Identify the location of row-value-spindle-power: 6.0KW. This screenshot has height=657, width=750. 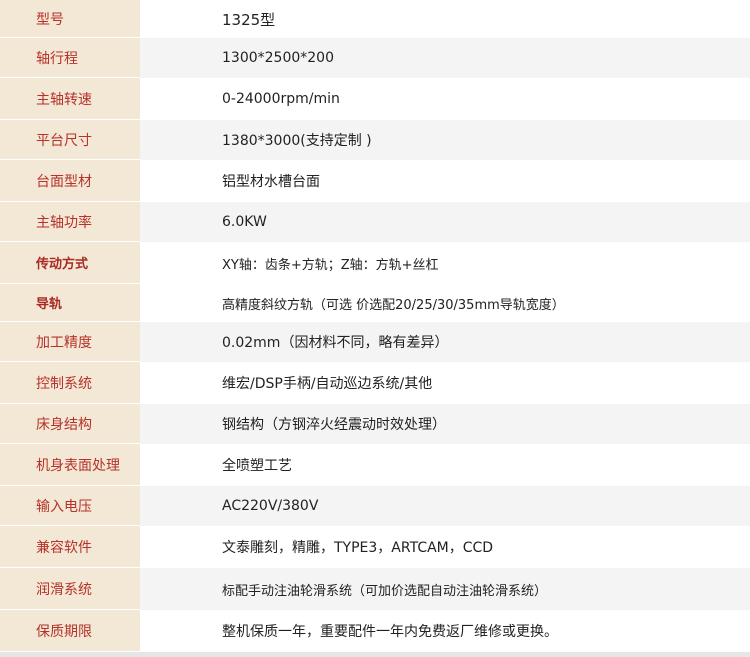
(445, 222).